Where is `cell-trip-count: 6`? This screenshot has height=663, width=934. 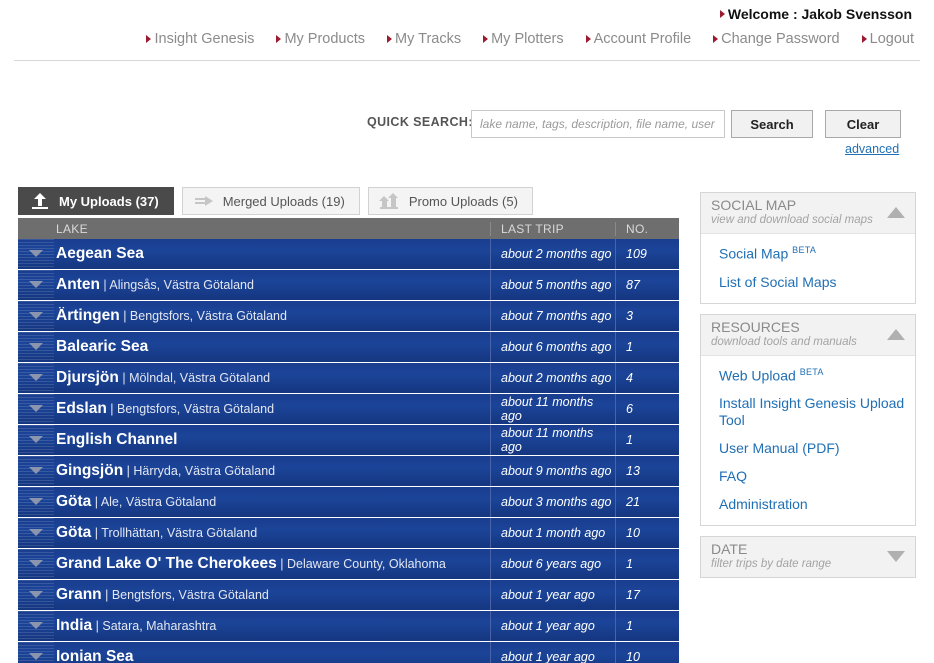 cell-trip-count: 6 is located at coordinates (647, 409).